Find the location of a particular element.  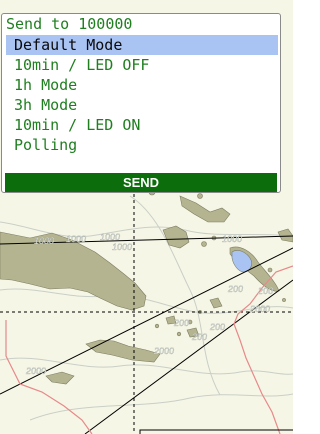

mode-option-10min-led-off: 10min / LED OFF is located at coordinates (142, 65).